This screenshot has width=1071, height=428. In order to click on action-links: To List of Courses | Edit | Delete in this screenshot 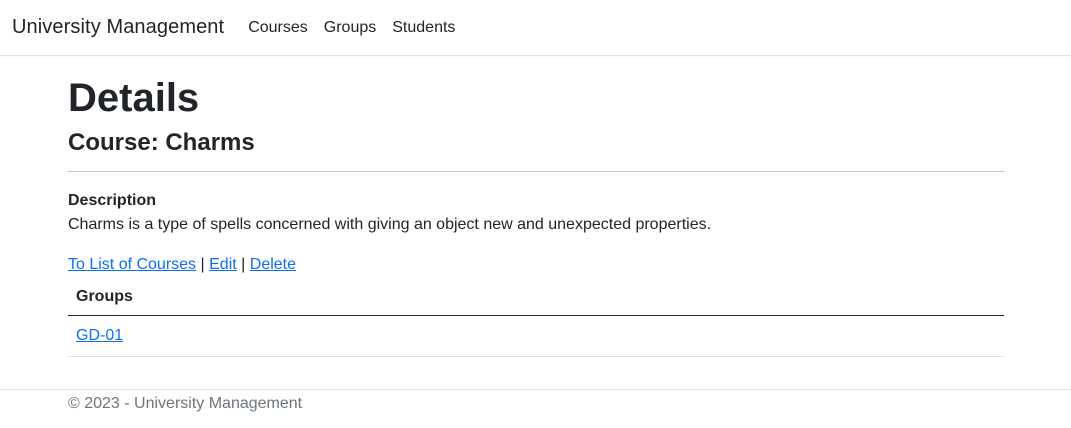, I will do `click(182, 265)`.